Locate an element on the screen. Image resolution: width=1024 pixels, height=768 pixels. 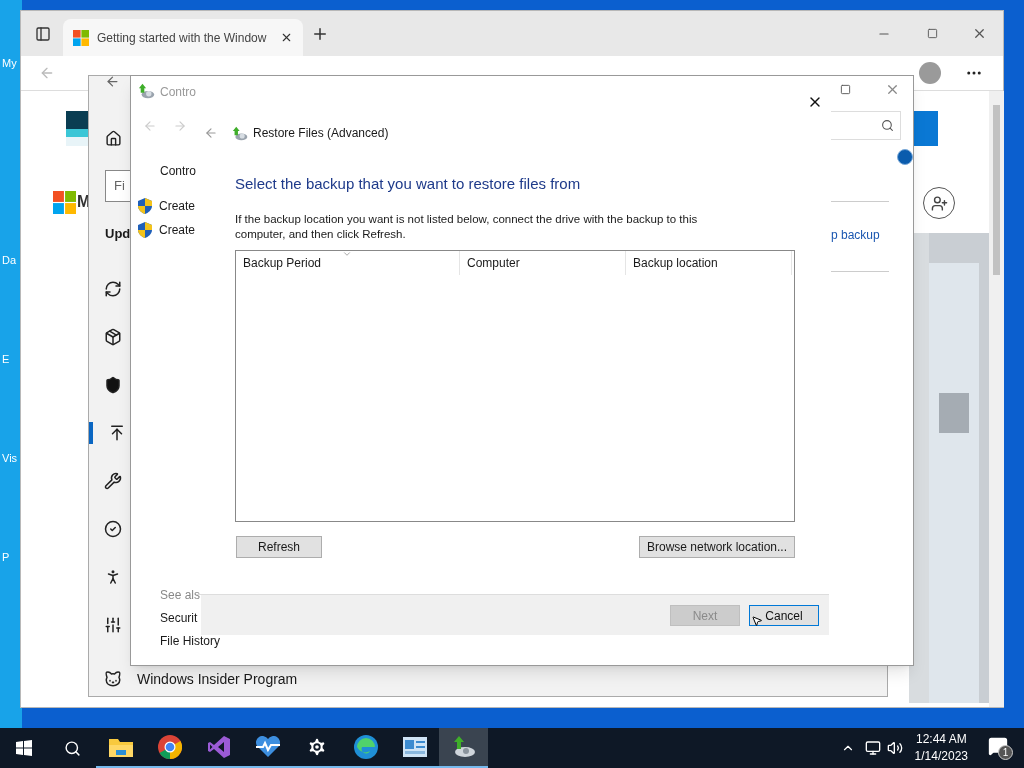
cat-icon is located at coordinates (113, 679).